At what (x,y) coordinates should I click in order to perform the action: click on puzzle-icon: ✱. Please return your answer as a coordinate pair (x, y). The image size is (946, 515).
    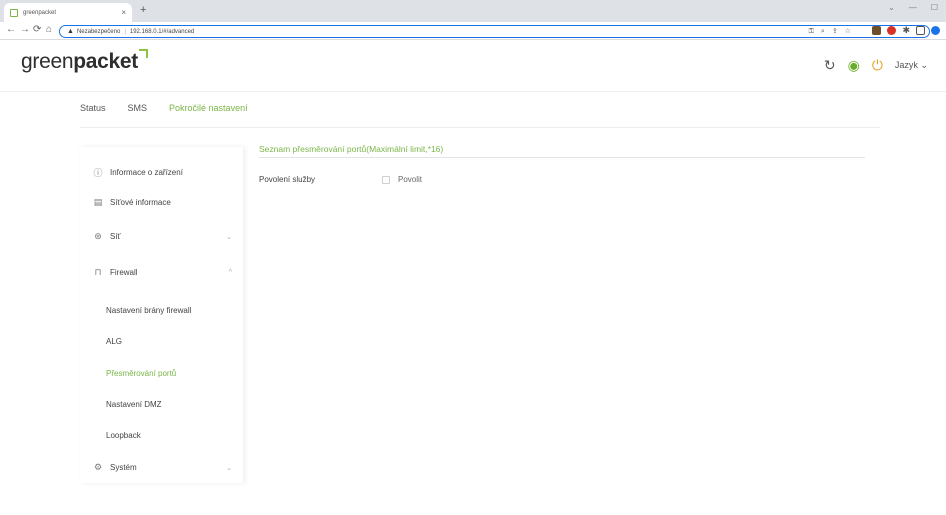
    Looking at the image, I should click on (906, 30).